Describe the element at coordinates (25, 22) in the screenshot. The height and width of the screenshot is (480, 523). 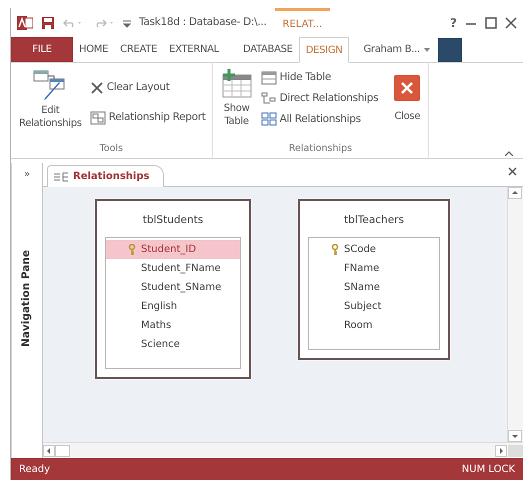
I see `app-icon` at that location.